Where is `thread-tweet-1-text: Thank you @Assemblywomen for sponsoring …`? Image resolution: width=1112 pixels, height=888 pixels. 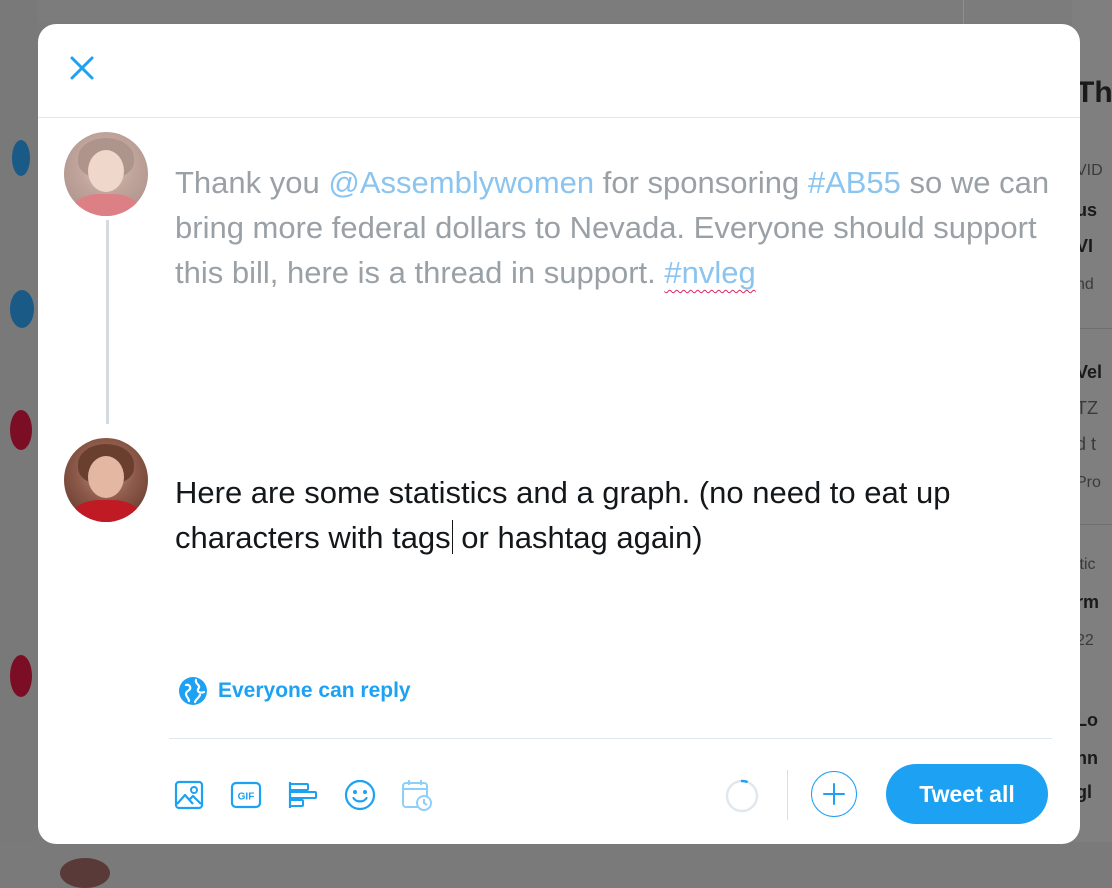
thread-tweet-1-text: Thank you @Assemblywomen for sponsoring … is located at coordinates (615, 227).